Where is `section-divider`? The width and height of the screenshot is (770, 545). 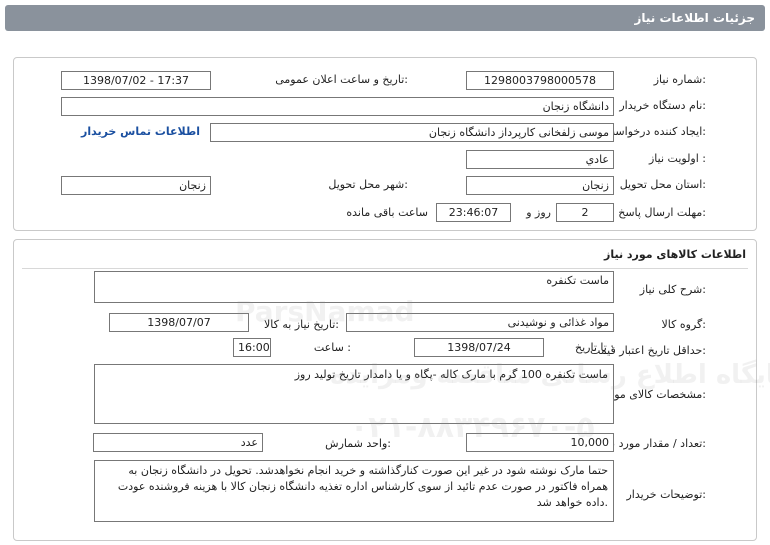
section-divider is located at coordinates (385, 268).